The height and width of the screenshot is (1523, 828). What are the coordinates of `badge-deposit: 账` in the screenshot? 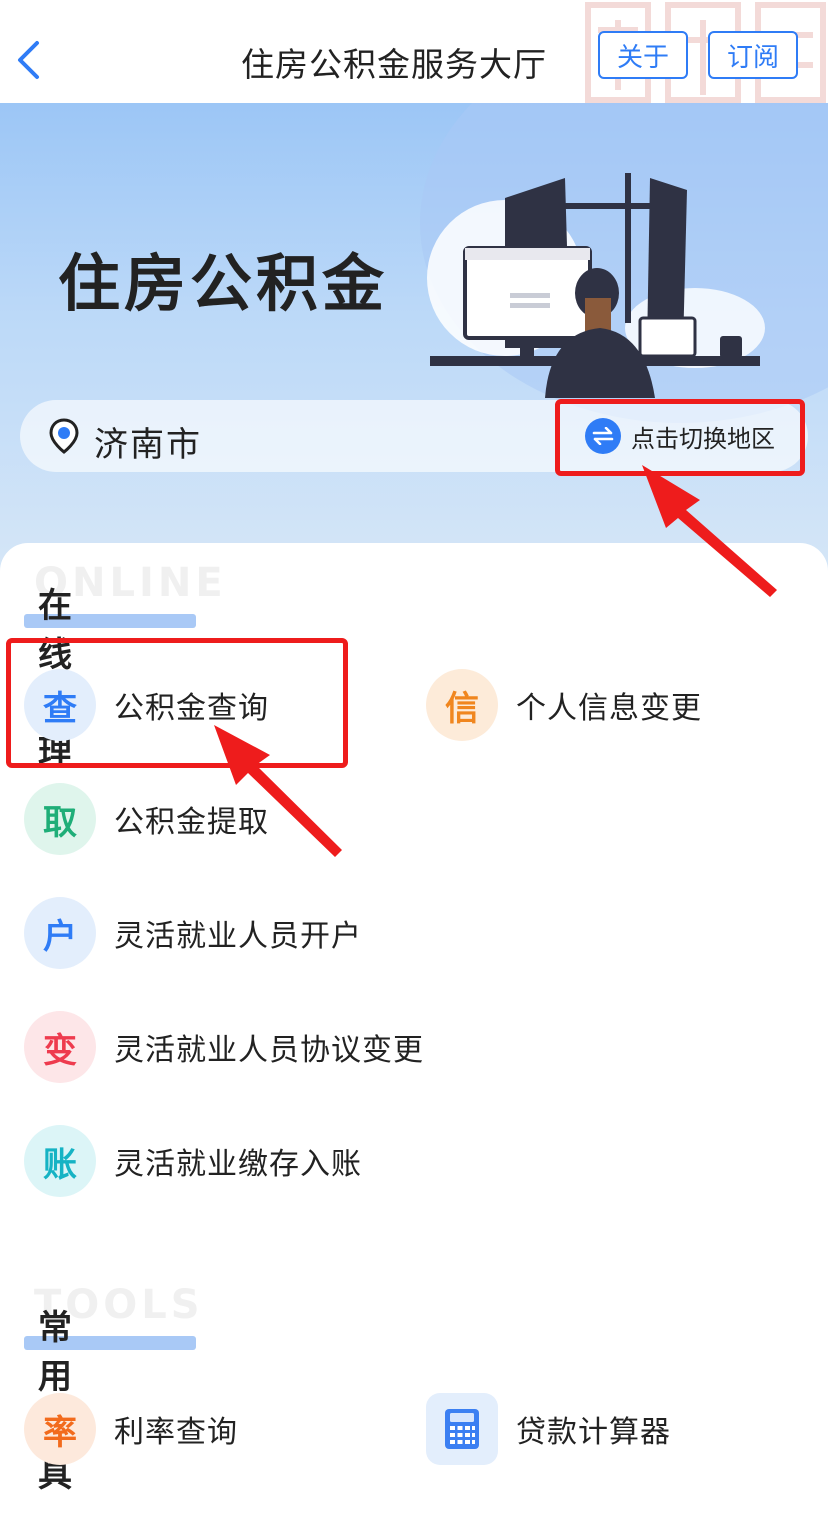 It's located at (60, 1161).